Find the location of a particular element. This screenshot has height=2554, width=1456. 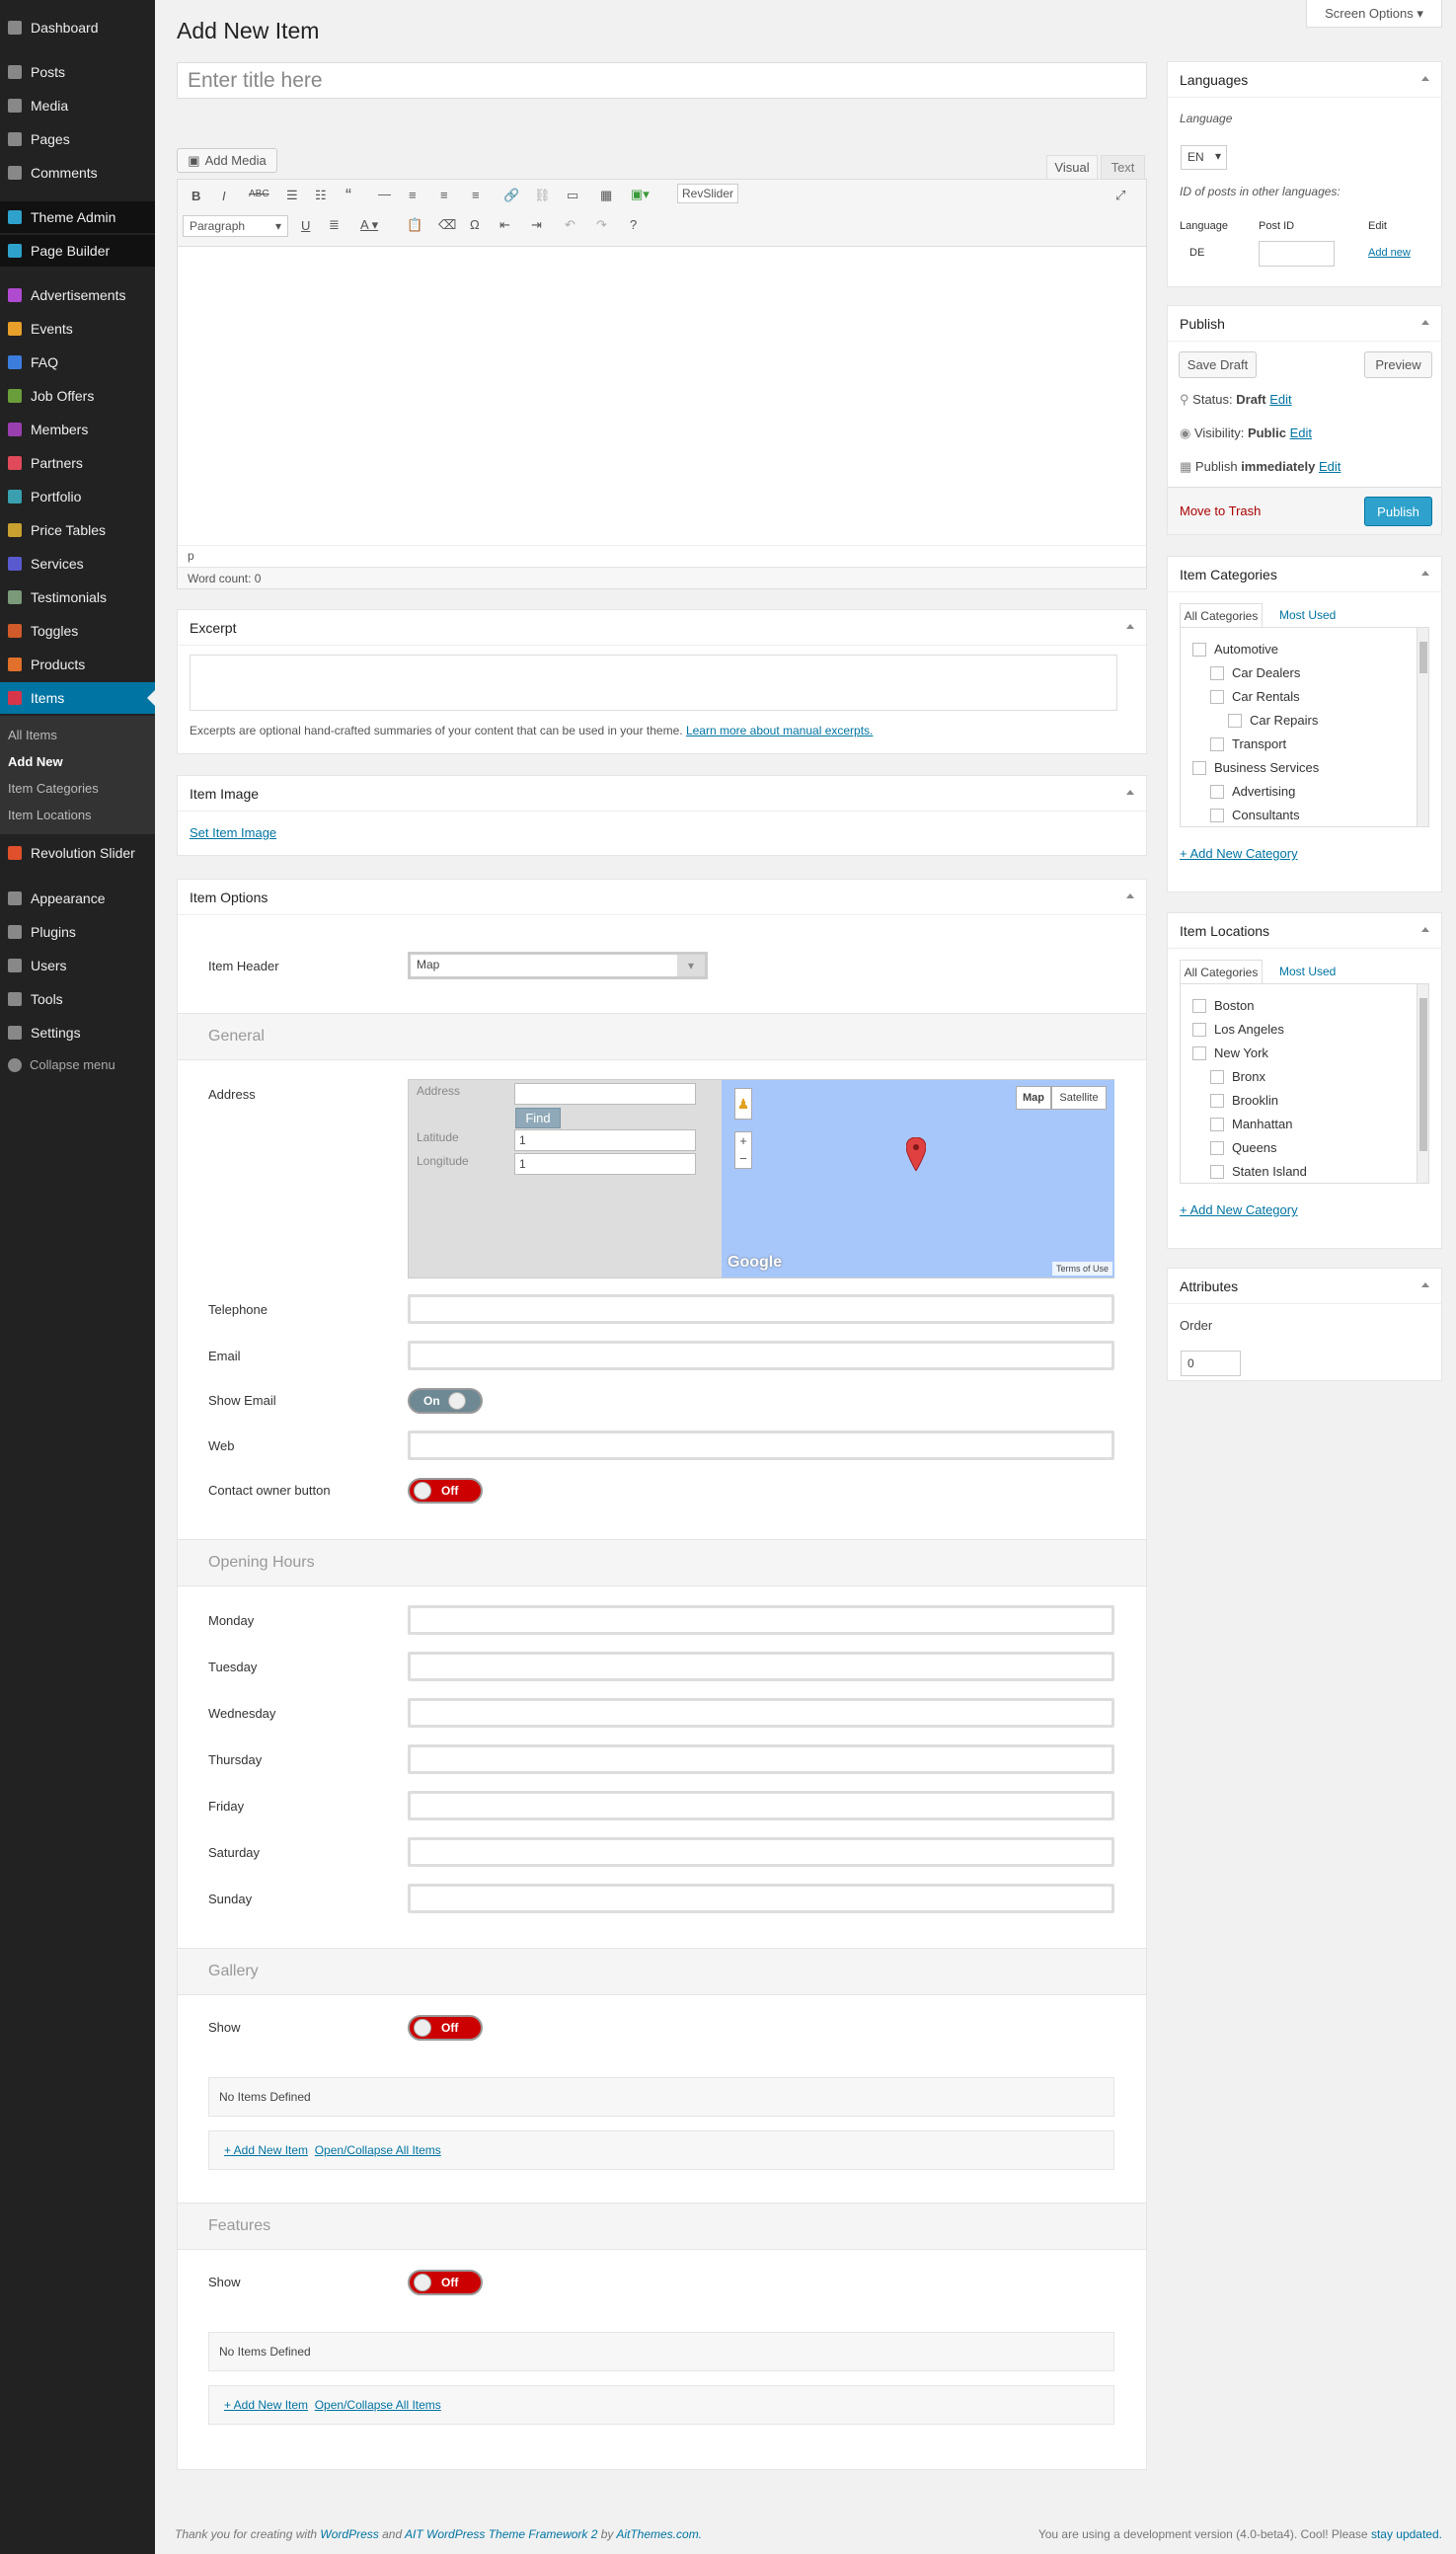

web-input is located at coordinates (761, 1445).